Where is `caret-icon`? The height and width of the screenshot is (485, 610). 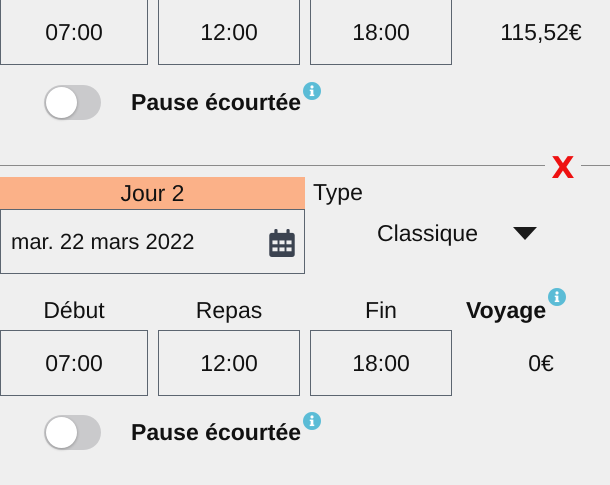 caret-icon is located at coordinates (525, 233).